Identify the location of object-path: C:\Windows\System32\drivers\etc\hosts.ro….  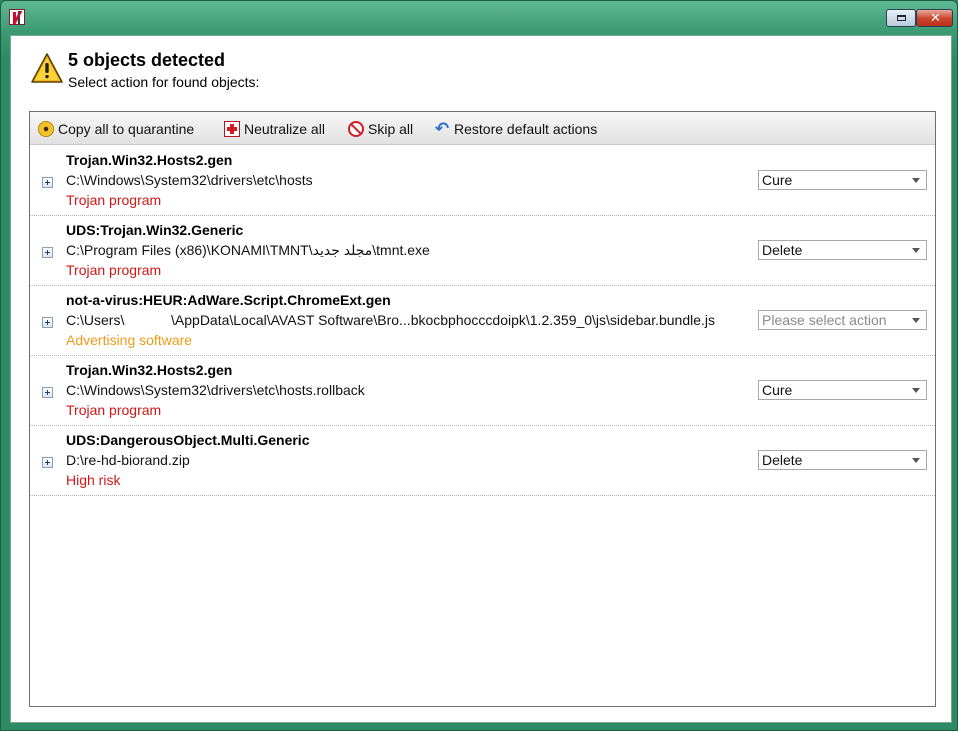
(215, 390).